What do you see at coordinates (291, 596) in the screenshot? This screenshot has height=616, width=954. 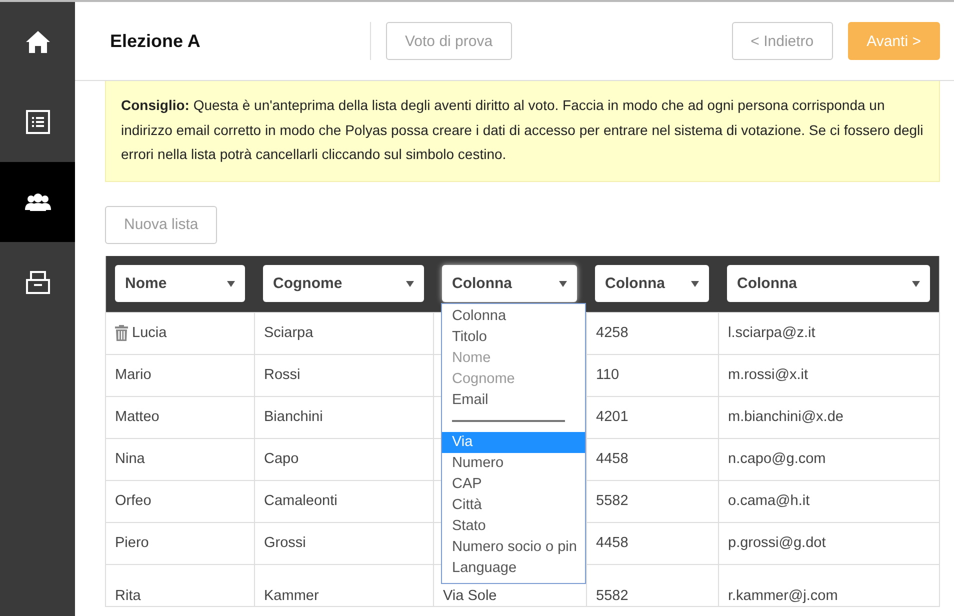 I see `table-cell: Kammer` at bounding box center [291, 596].